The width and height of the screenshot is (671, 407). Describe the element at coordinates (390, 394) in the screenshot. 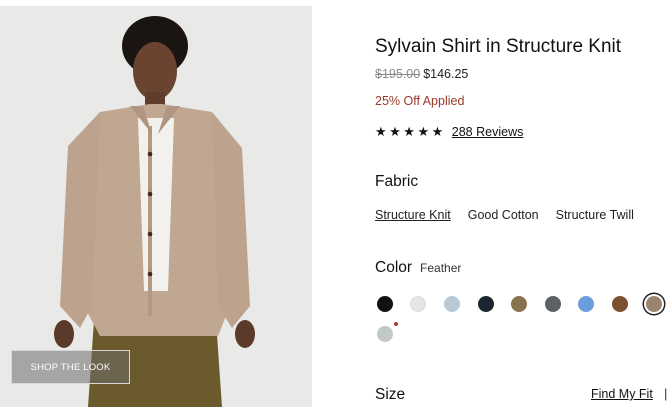

I see `size-heading: Size` at that location.